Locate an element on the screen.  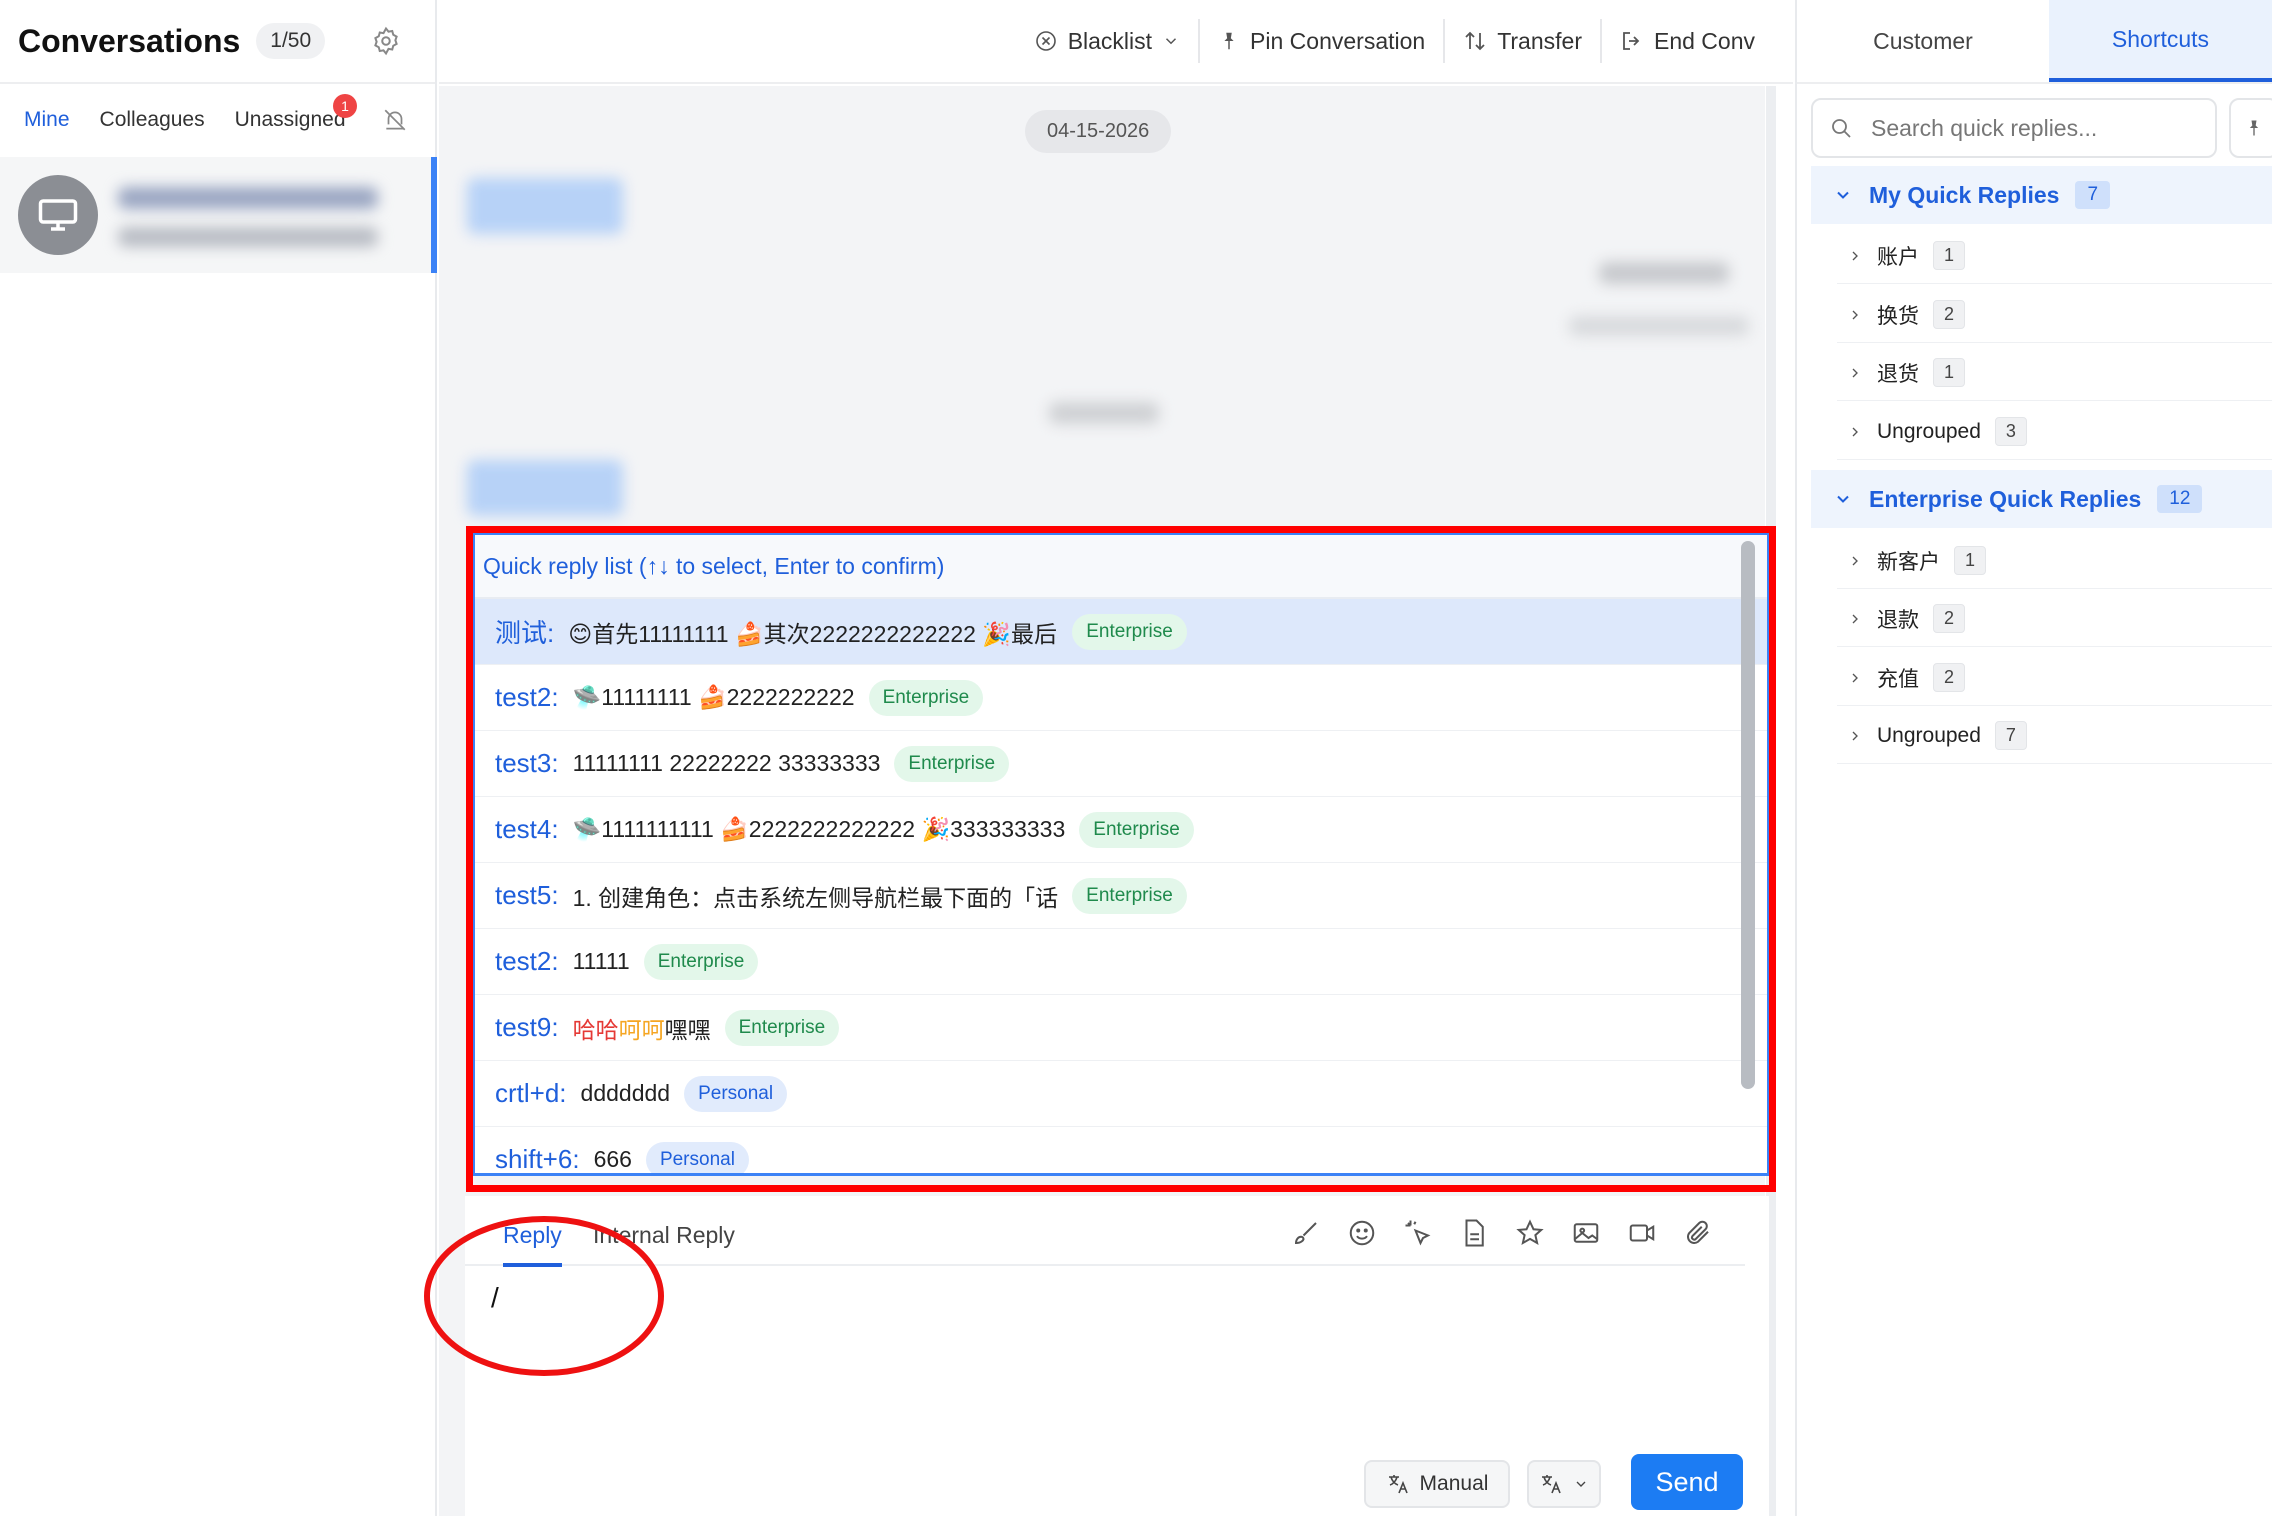
monitor-icon is located at coordinates (58, 215).